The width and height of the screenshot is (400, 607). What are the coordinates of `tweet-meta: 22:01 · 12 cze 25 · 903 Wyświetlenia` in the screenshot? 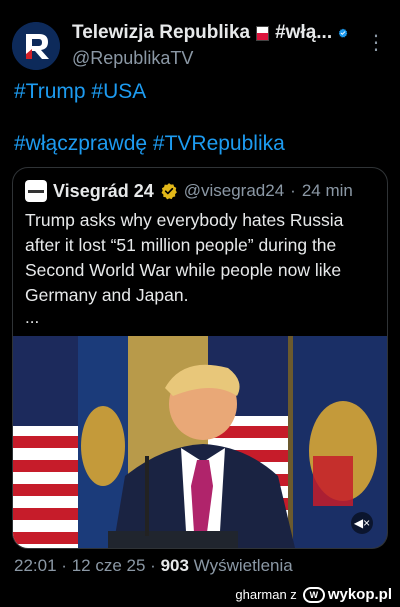 It's located at (153, 566).